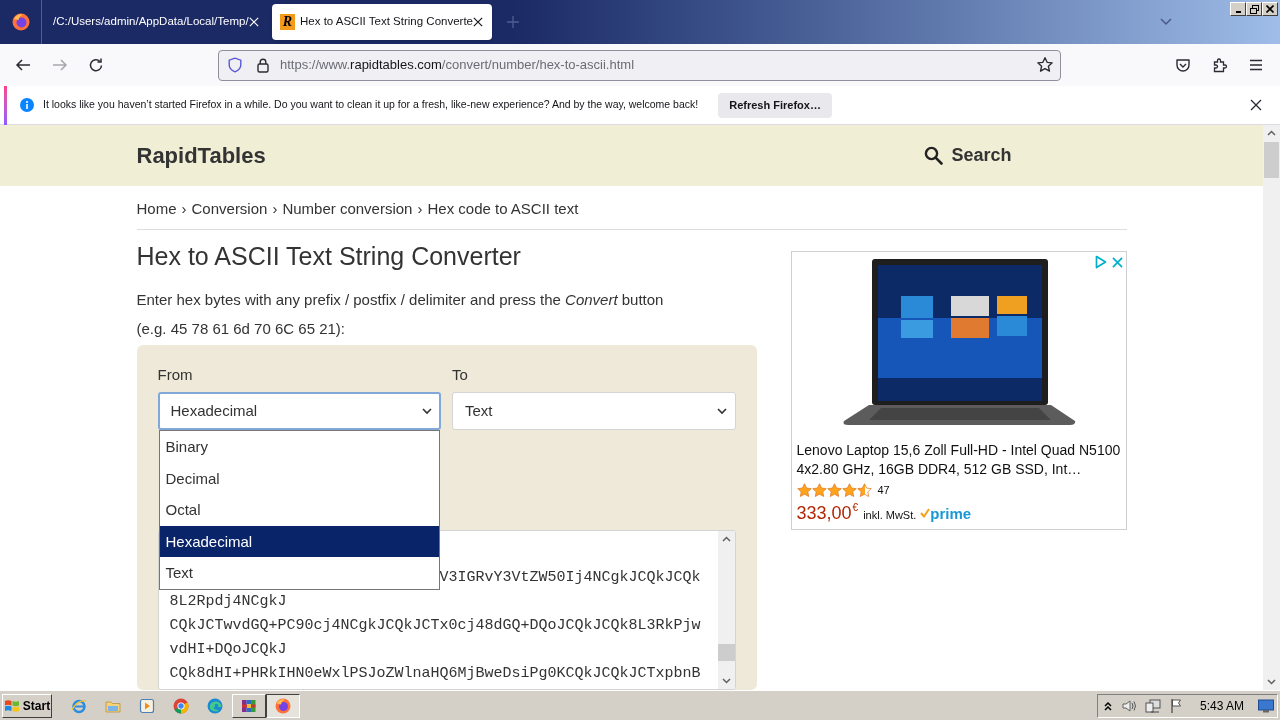  I want to click on restore-icon, so click(1254, 9).